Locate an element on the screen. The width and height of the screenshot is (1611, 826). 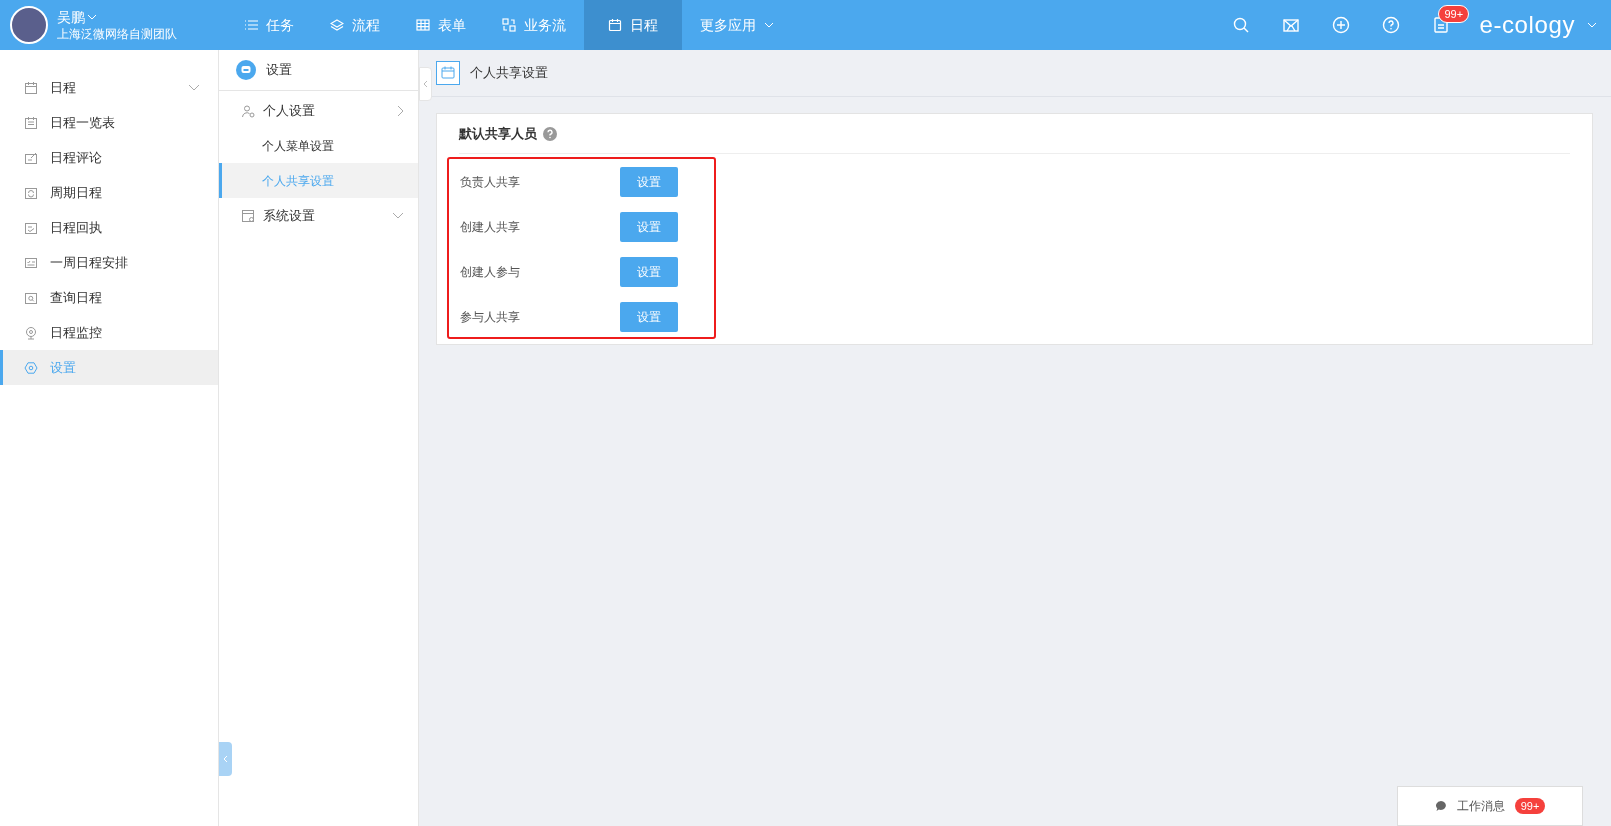
settings-icon is located at coordinates (31, 367).